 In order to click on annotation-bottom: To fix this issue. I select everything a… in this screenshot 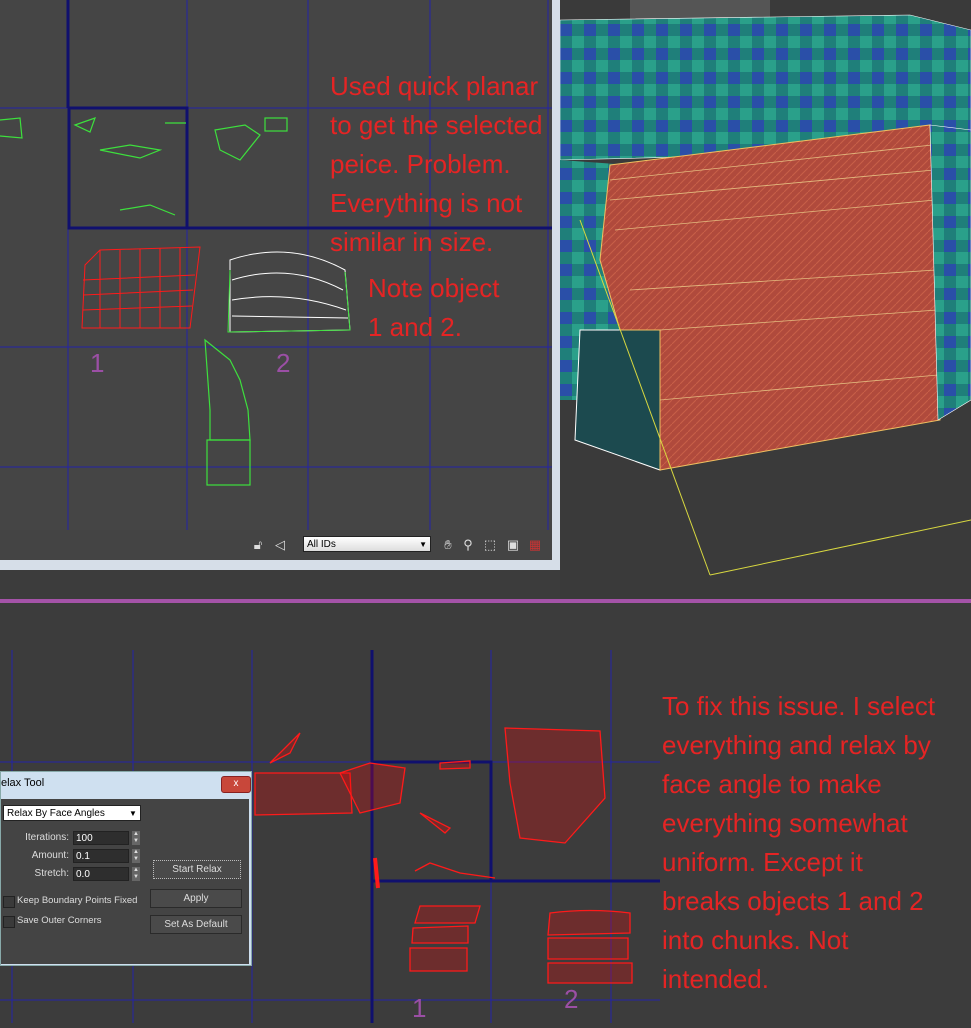, I will do `click(799, 842)`.